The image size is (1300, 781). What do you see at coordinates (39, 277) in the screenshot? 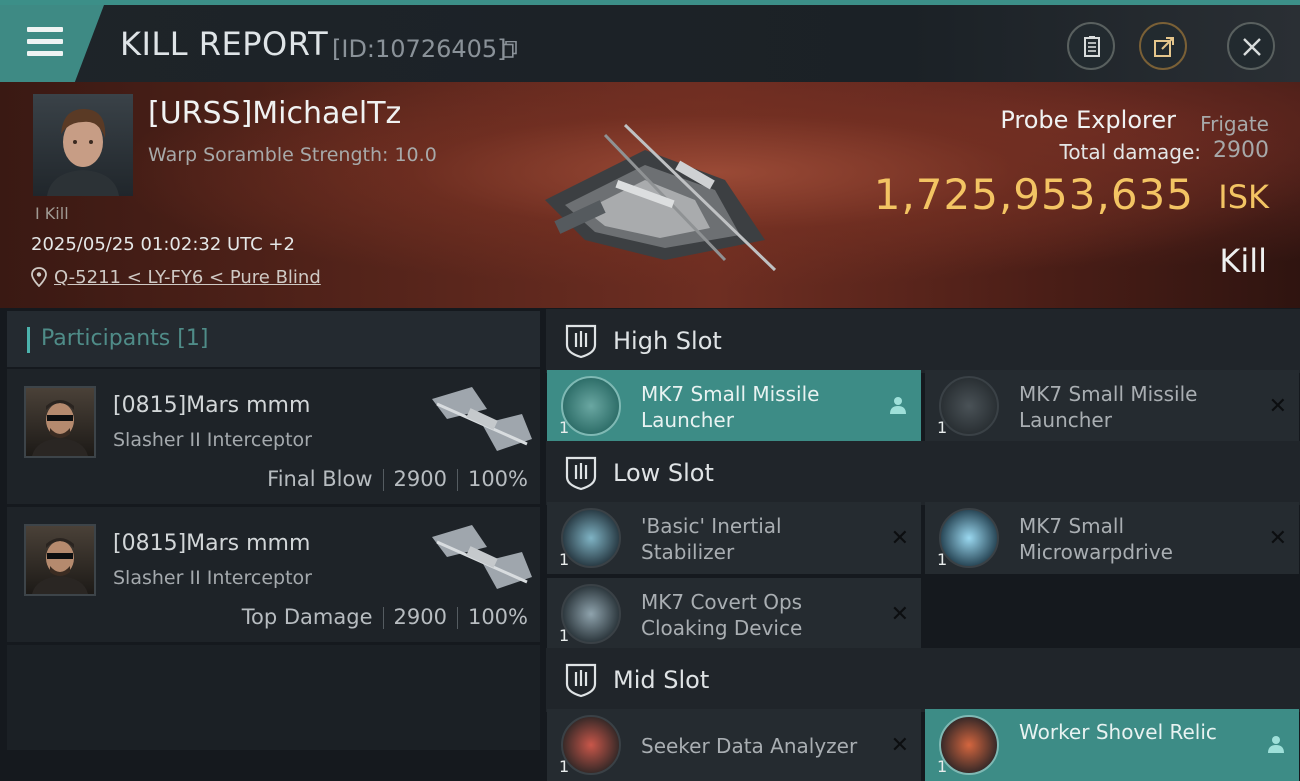
I see `location-pin-icon` at bounding box center [39, 277].